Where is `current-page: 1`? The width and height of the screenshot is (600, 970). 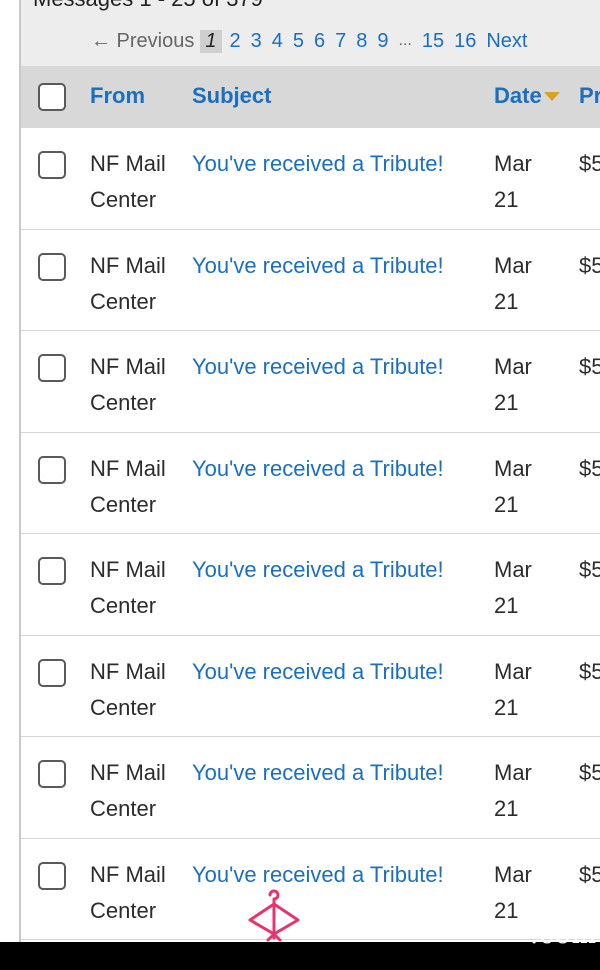 current-page: 1 is located at coordinates (211, 41).